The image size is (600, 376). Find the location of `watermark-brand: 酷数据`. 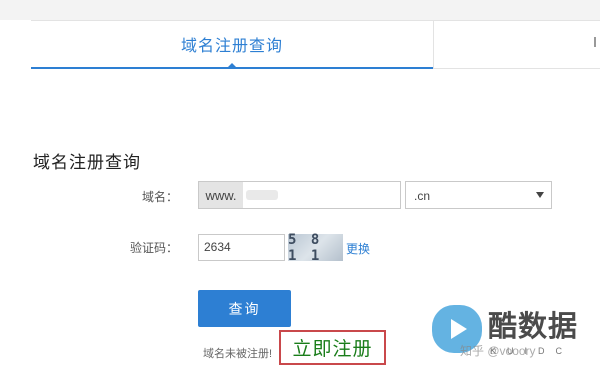

watermark-brand: 酷数据 is located at coordinates (533, 327).